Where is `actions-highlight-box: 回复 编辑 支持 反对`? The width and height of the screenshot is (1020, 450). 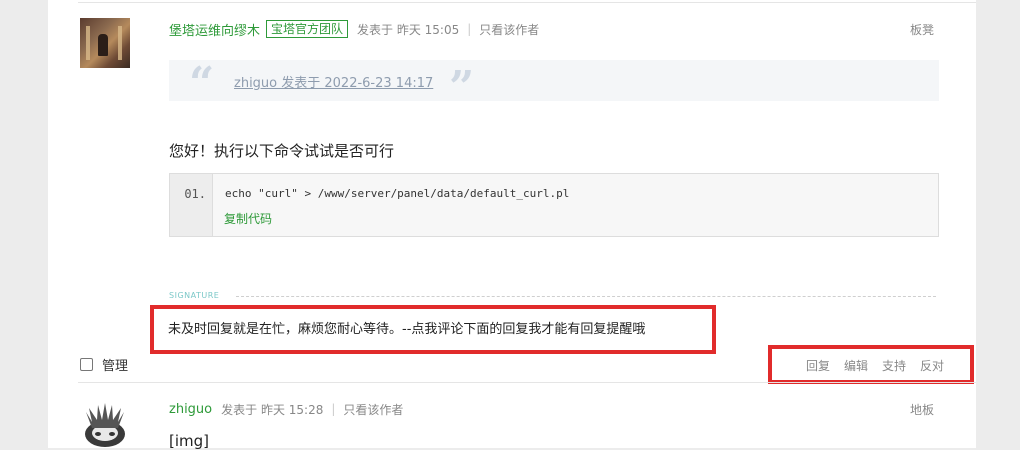 actions-highlight-box: 回复 编辑 支持 反对 is located at coordinates (871, 364).